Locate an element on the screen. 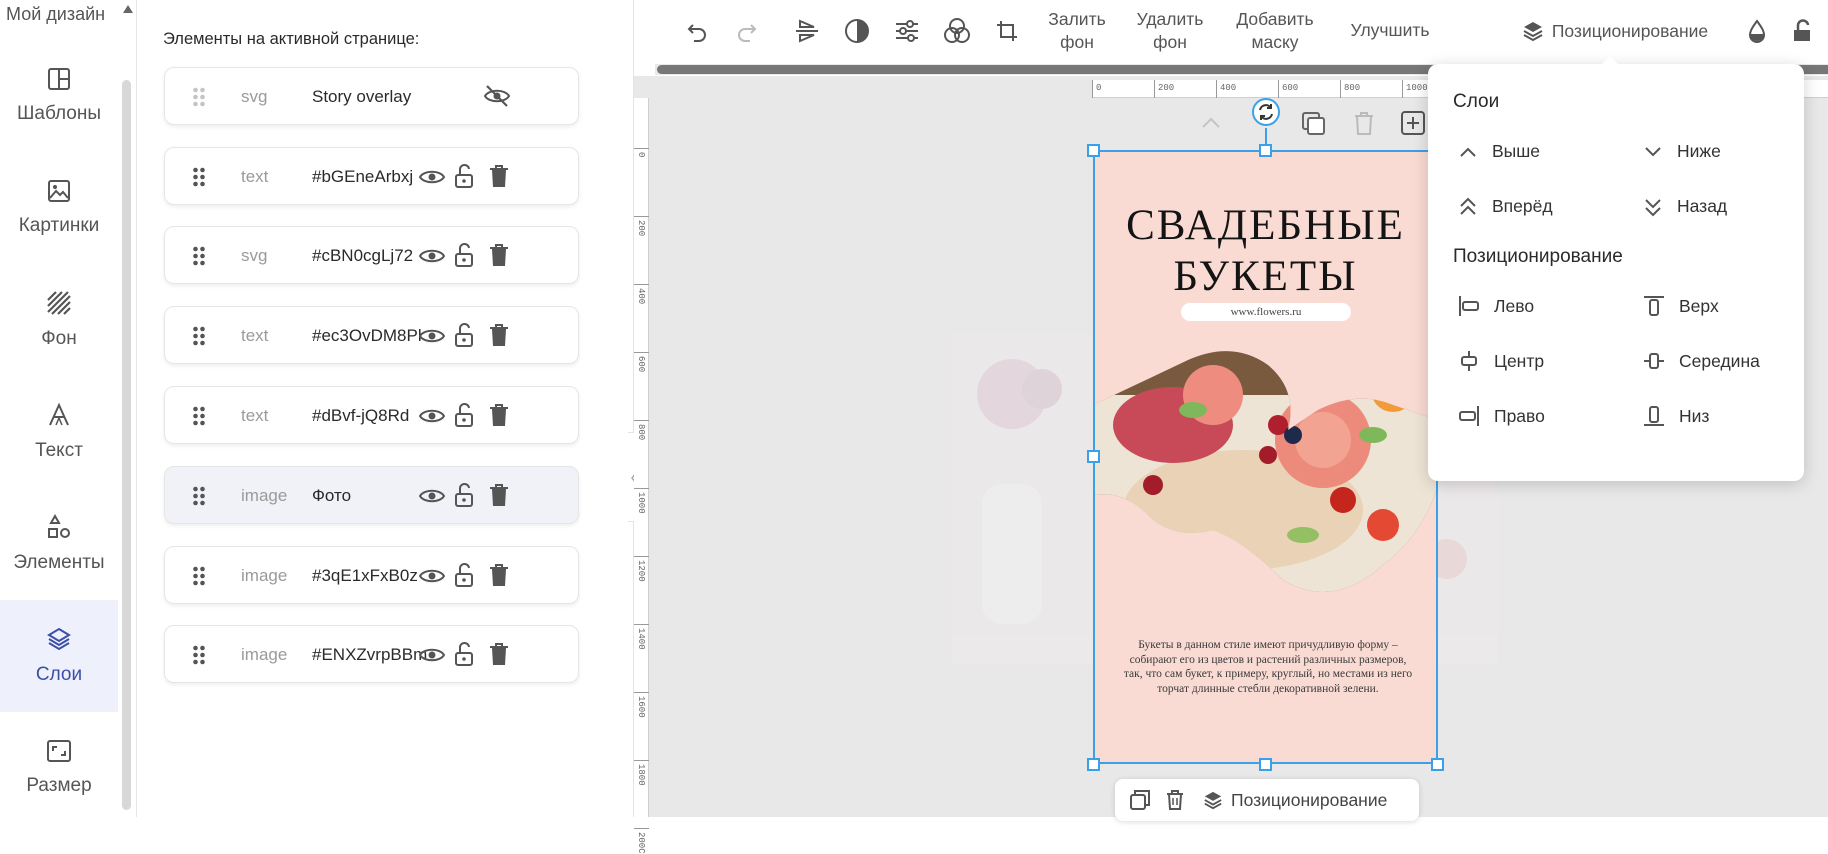  layer-row: image Фото is located at coordinates (371, 495).